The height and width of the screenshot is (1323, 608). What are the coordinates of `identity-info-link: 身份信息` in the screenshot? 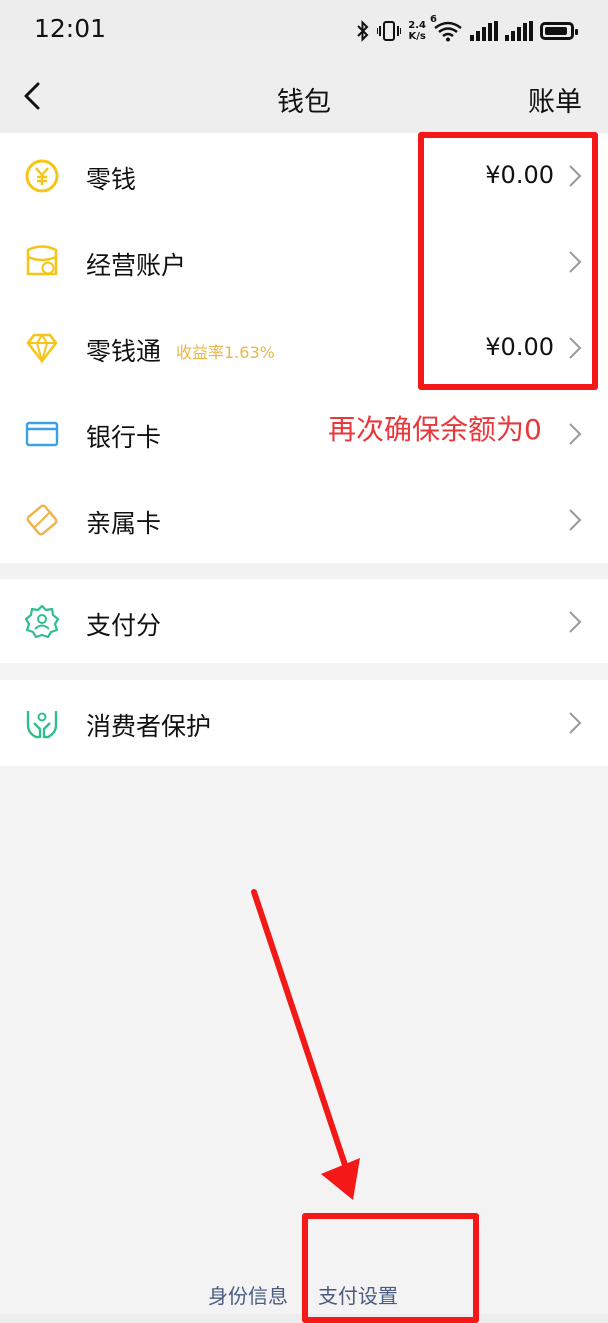 It's located at (248, 1294).